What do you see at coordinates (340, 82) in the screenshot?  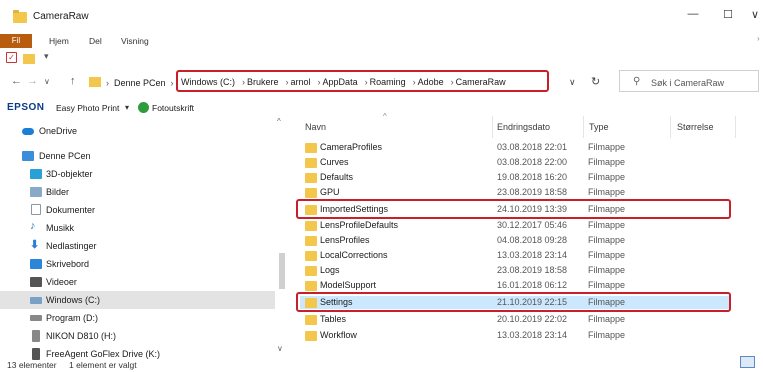 I see `breadcrumb-item: AppData` at bounding box center [340, 82].